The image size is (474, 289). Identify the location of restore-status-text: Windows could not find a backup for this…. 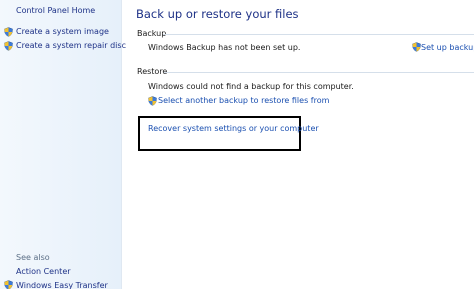
(251, 86).